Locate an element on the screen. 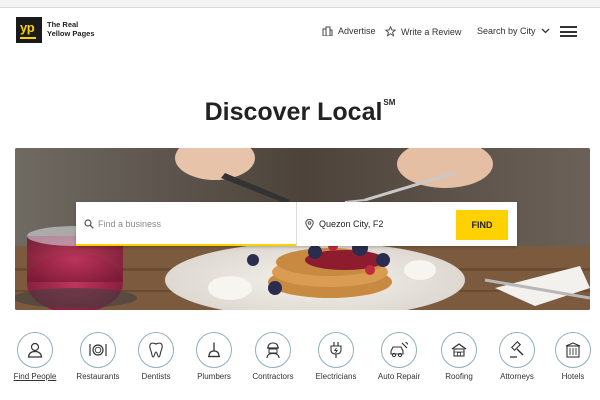  category-hotels: Hotels is located at coordinates (569, 356).